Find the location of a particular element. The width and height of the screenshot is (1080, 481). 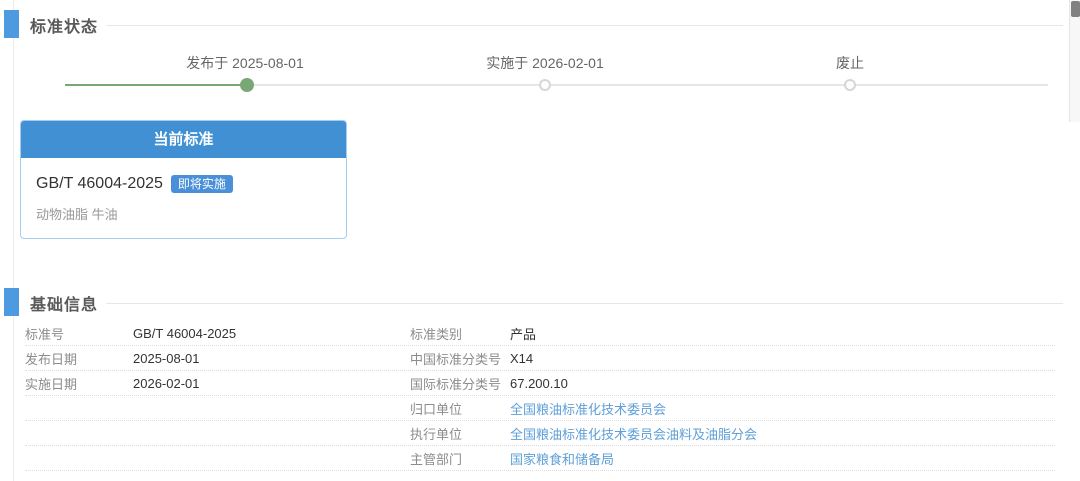

table-row: 执行单位 全国粮油标准化技术委员会油料及油脂分会 is located at coordinates (540, 433).